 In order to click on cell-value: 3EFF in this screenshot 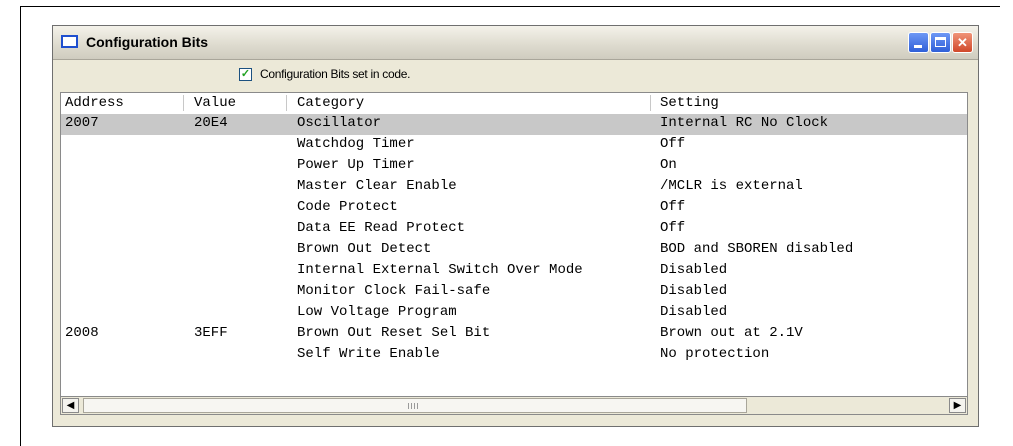, I will do `click(211, 333)`.